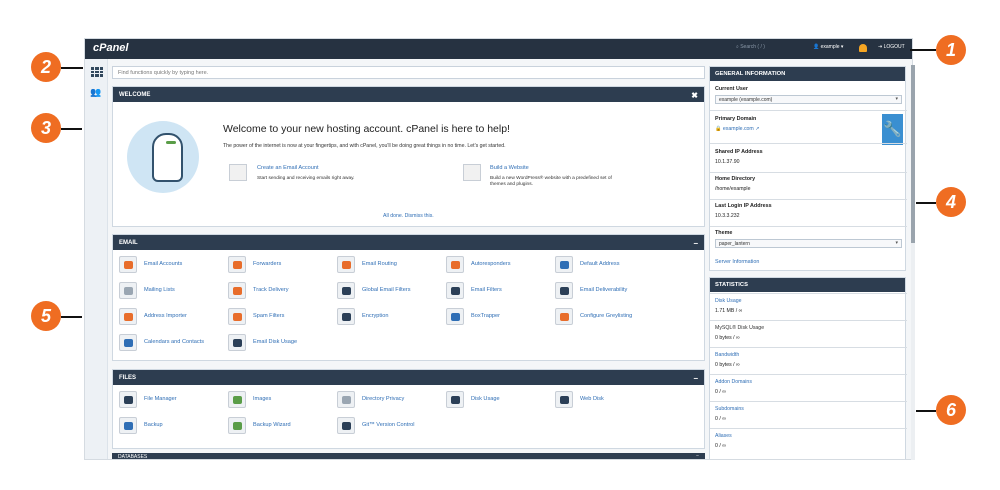 This screenshot has width=1000, height=490. What do you see at coordinates (808, 387) in the screenshot?
I see `statistics-row: Addon Domains 0 / ∞` at bounding box center [808, 387].